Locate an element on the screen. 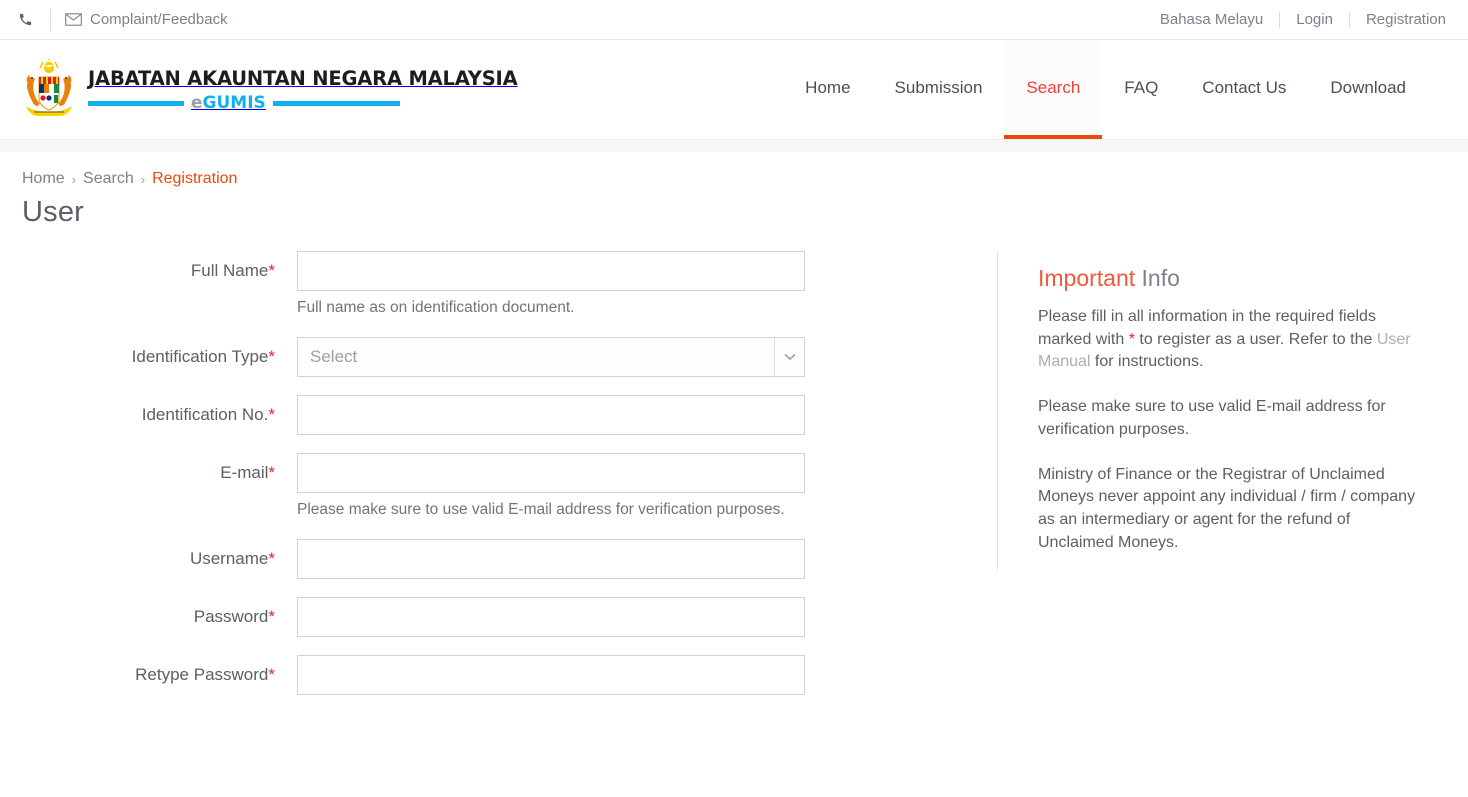 The height and width of the screenshot is (797, 1468). identification-type-field-group: Select is located at coordinates (562, 356).